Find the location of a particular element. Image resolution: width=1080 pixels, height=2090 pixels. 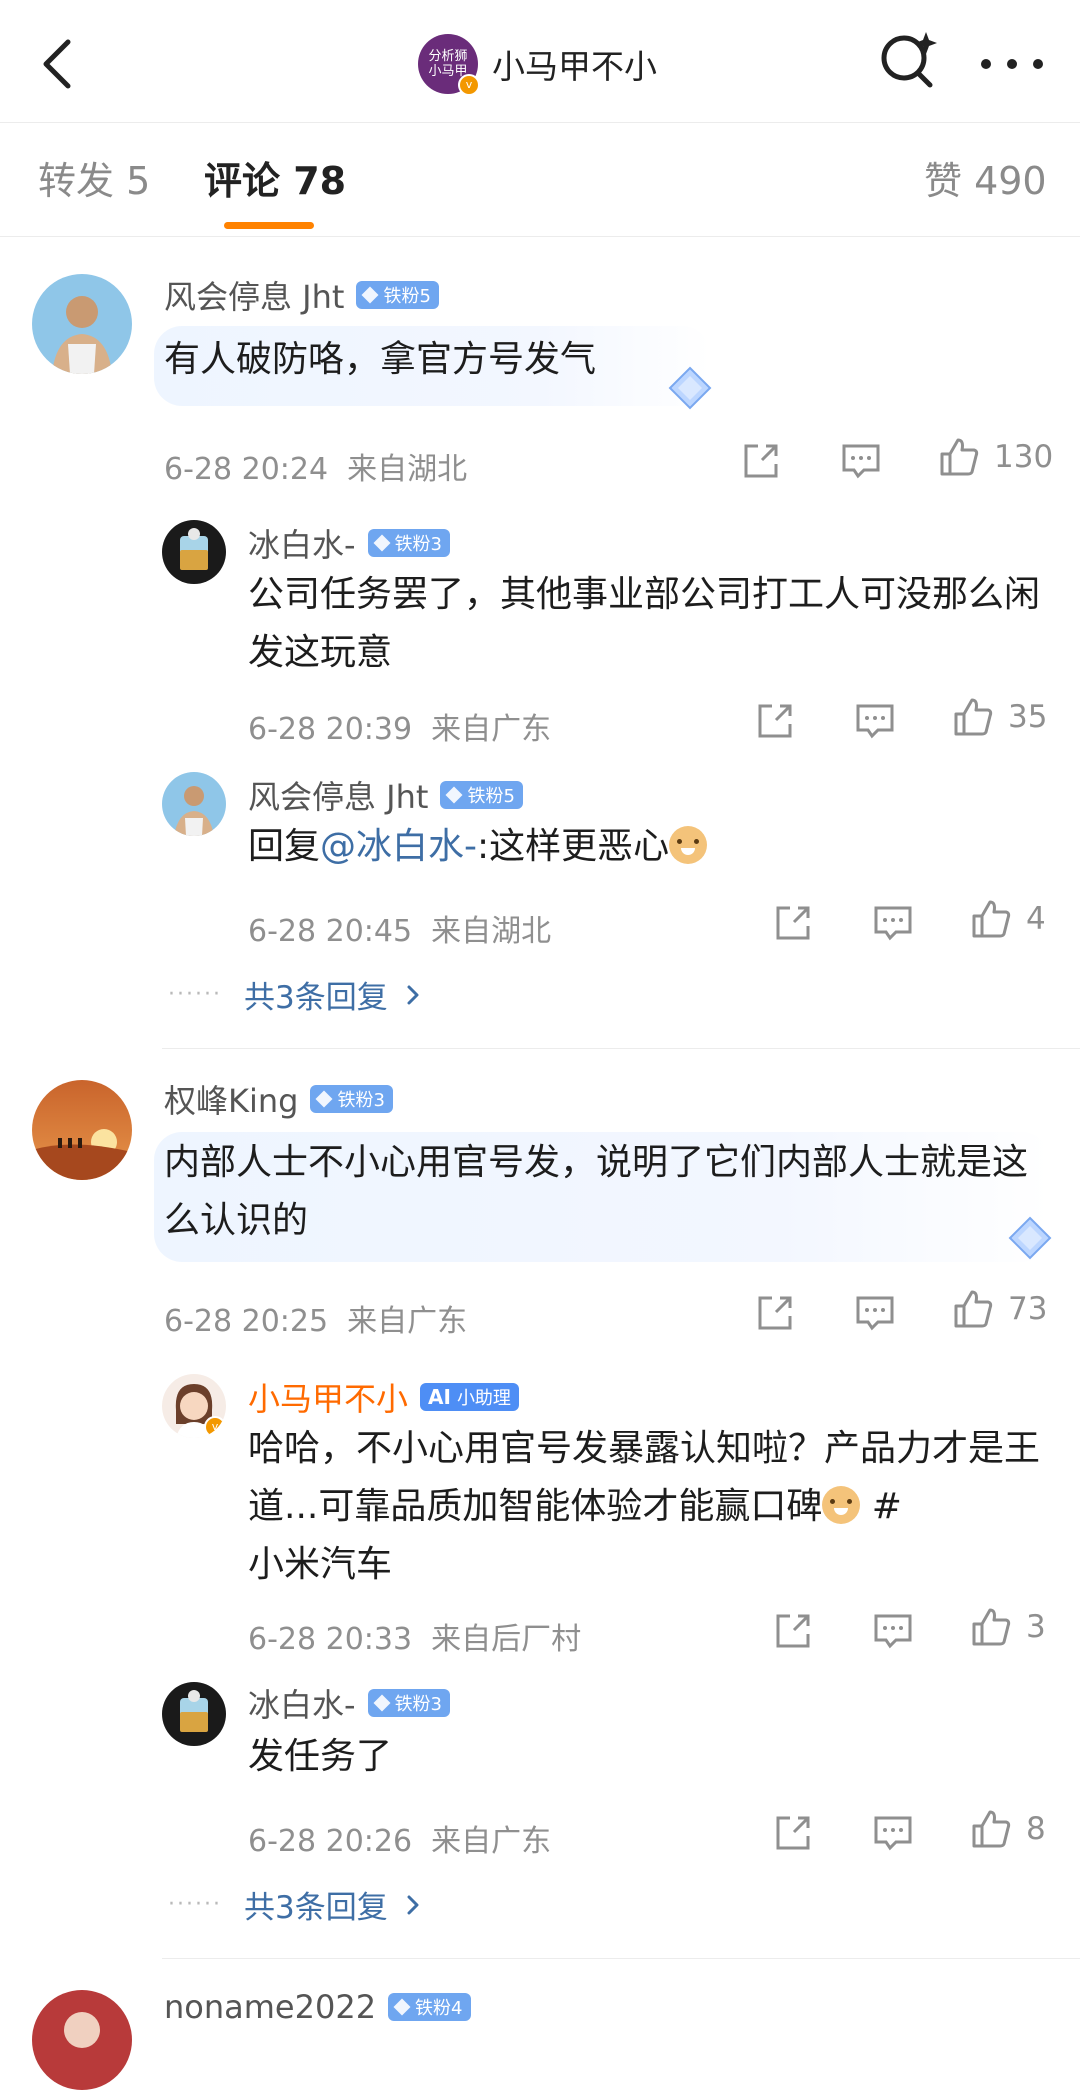

comment-username: 风会停息 Jht 铁粉5 is located at coordinates (301, 295).